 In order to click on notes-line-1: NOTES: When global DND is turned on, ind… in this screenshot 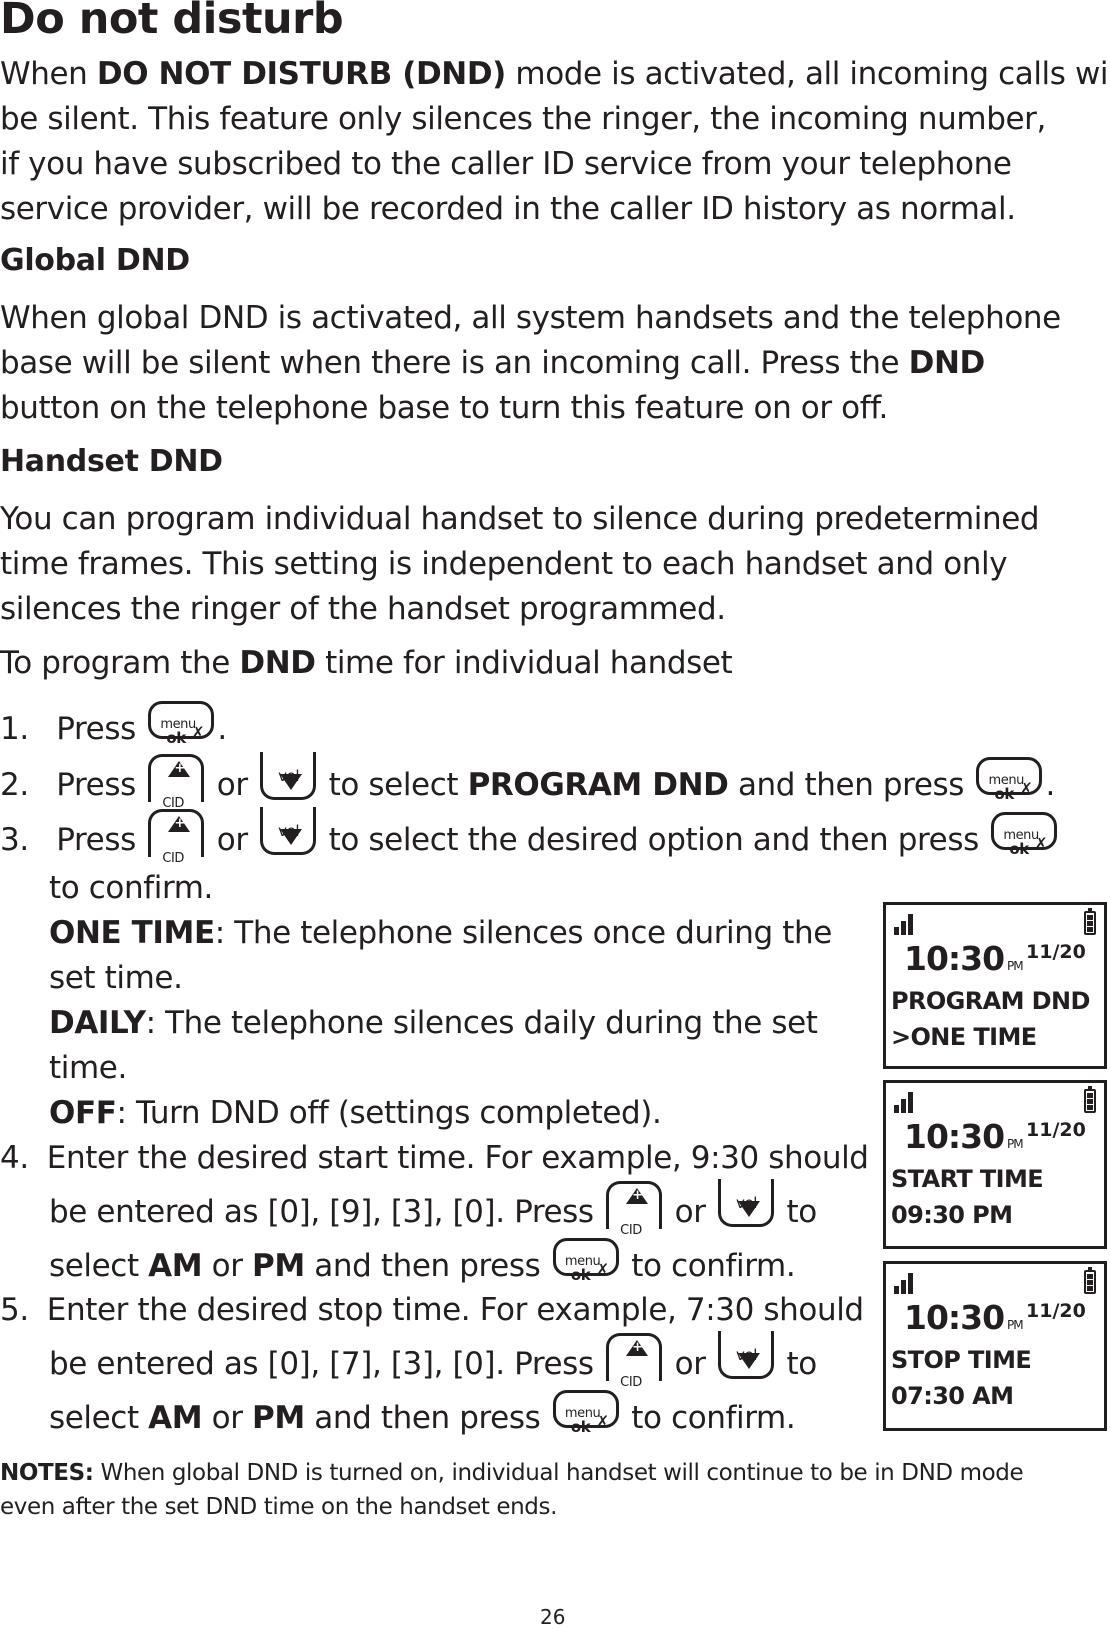, I will do `click(512, 1473)`.